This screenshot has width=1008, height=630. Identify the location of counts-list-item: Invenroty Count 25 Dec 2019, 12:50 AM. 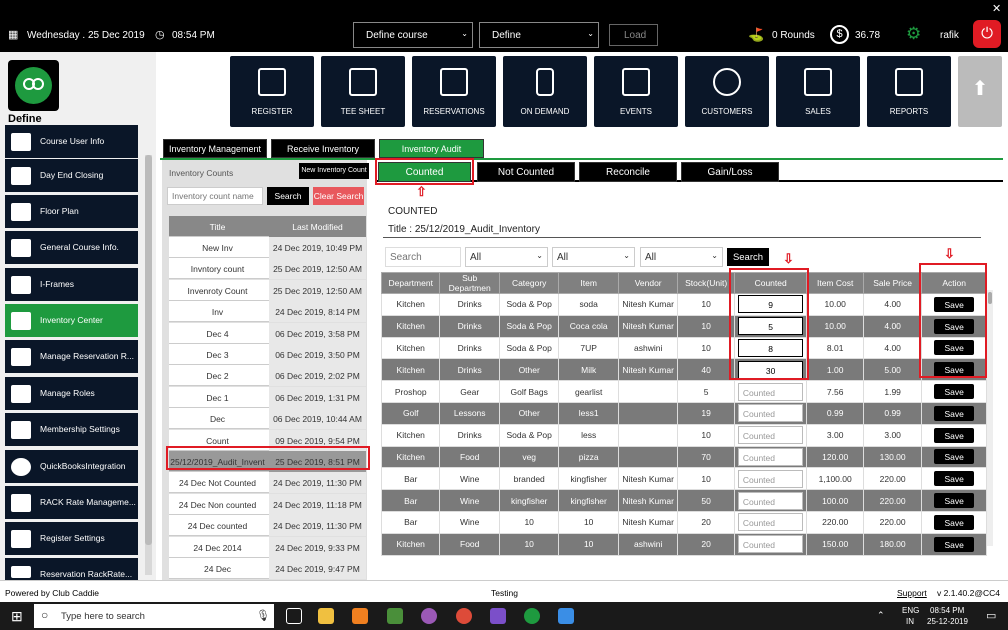
(267, 290).